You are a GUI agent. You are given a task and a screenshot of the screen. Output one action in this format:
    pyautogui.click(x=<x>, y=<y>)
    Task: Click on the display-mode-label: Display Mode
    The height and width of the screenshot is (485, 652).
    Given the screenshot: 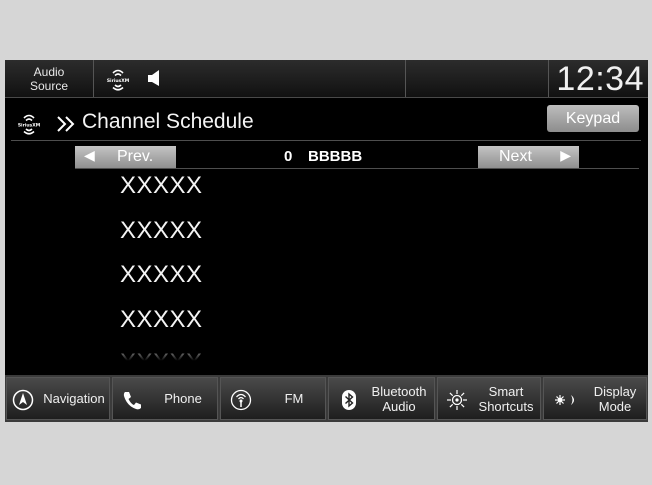 What is the action you would take?
    pyautogui.click(x=615, y=398)
    